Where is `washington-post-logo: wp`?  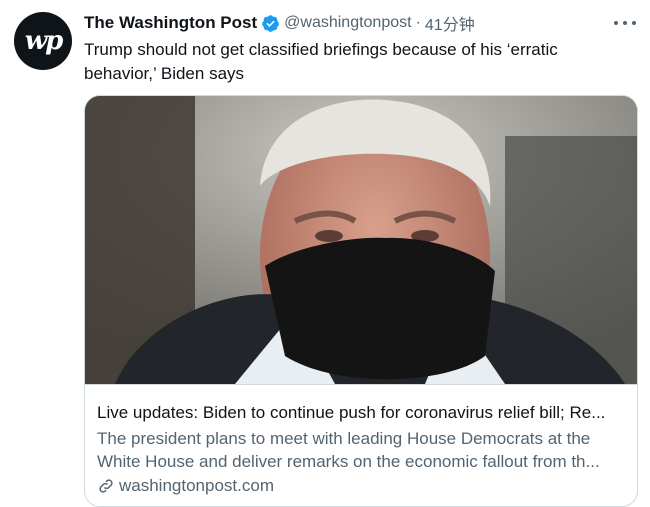 washington-post-logo: wp is located at coordinates (44, 41).